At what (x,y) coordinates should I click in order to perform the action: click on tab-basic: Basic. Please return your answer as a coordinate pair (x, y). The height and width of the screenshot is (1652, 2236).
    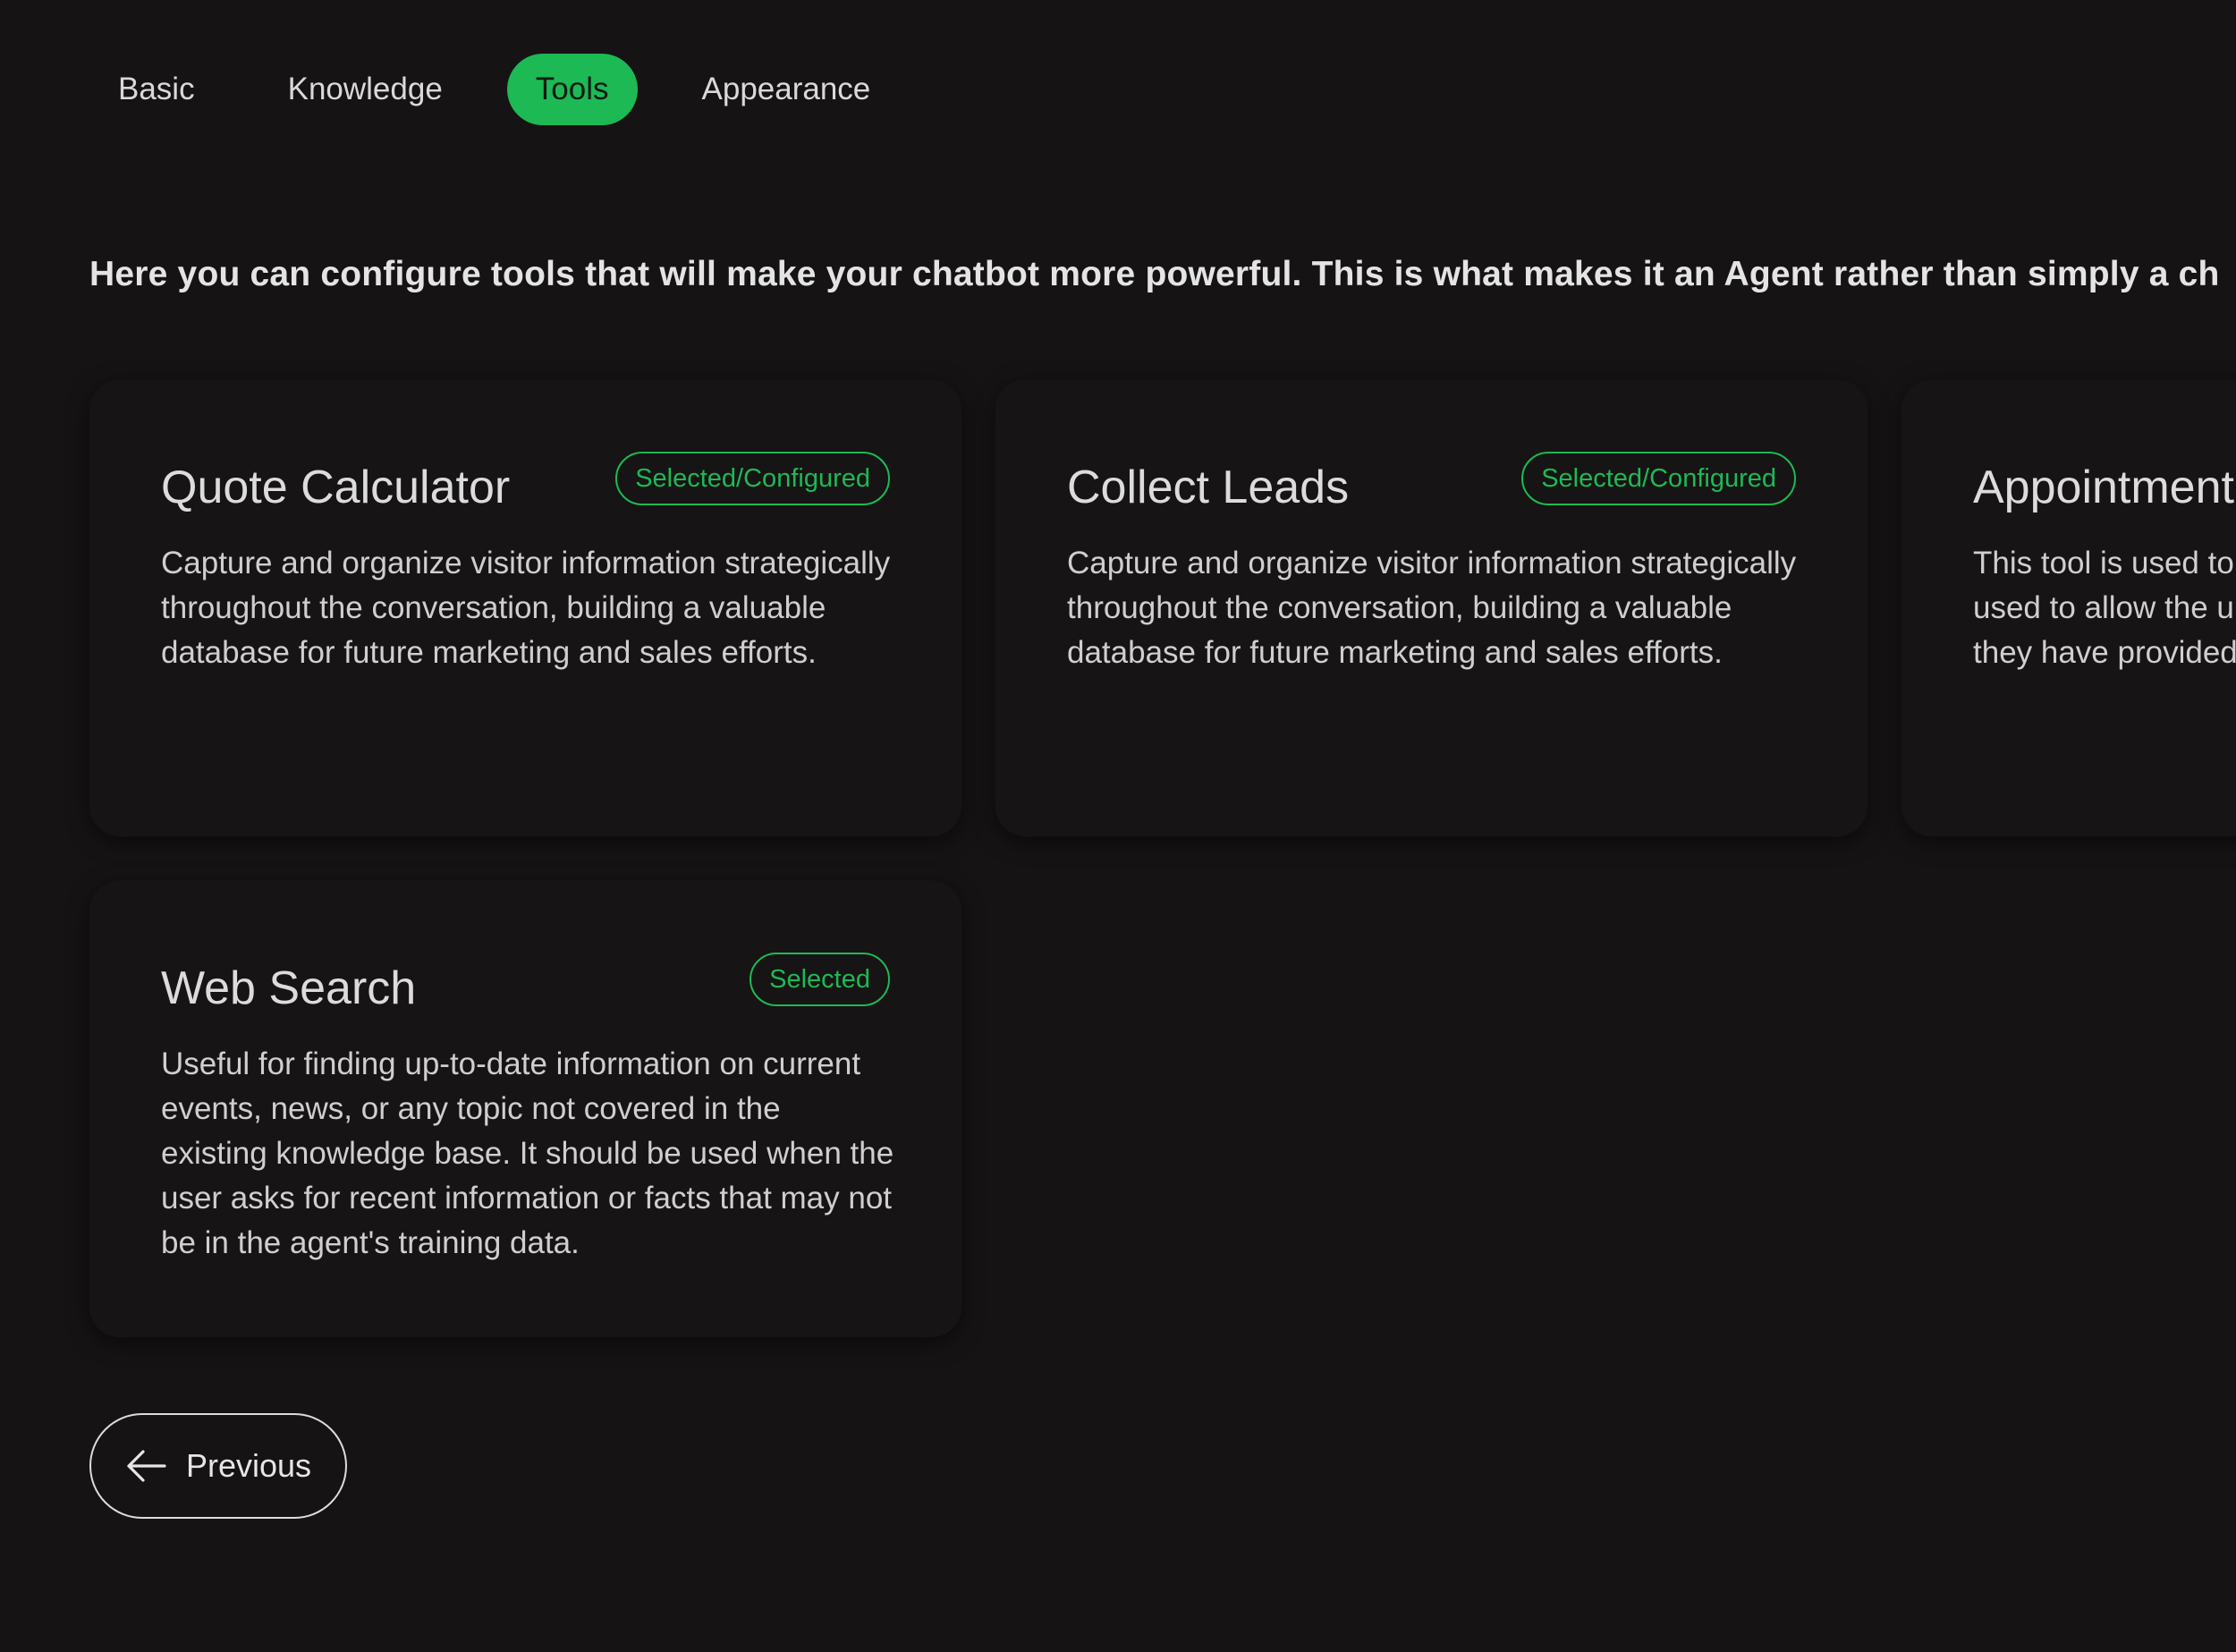
    Looking at the image, I should click on (156, 89).